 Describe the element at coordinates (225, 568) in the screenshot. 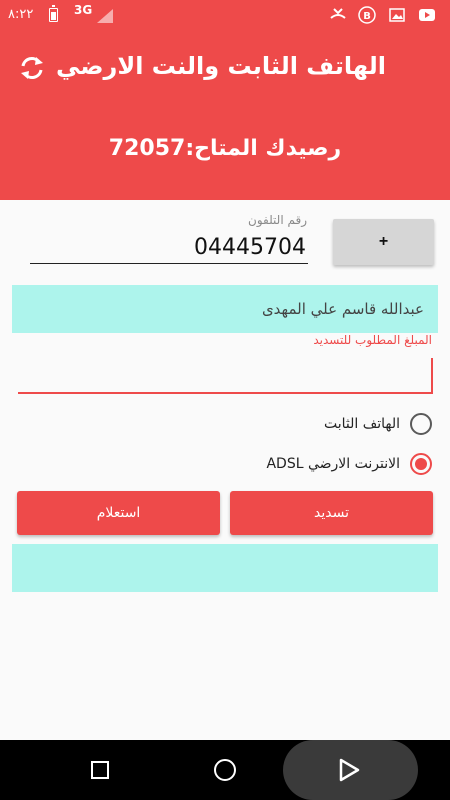

I see `result-box` at that location.